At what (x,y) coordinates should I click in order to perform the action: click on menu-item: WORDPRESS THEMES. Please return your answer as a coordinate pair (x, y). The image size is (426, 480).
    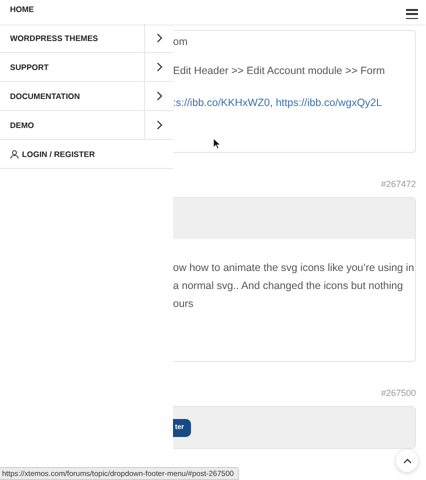
    Looking at the image, I should click on (72, 38).